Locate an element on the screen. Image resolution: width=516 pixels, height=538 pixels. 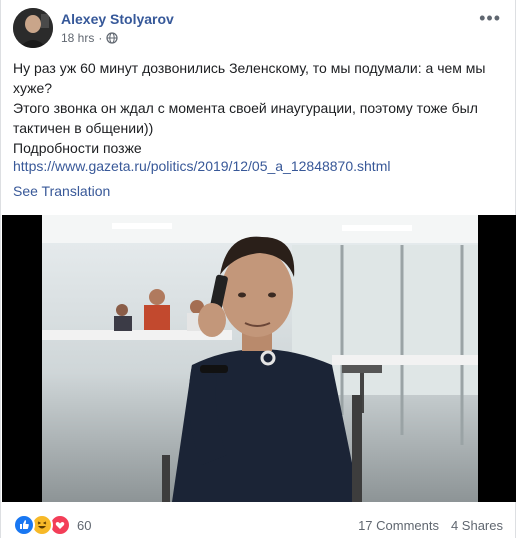
post-header: Alexey Stolyarov 18 hrs · ••• is located at coordinates (259, 29).